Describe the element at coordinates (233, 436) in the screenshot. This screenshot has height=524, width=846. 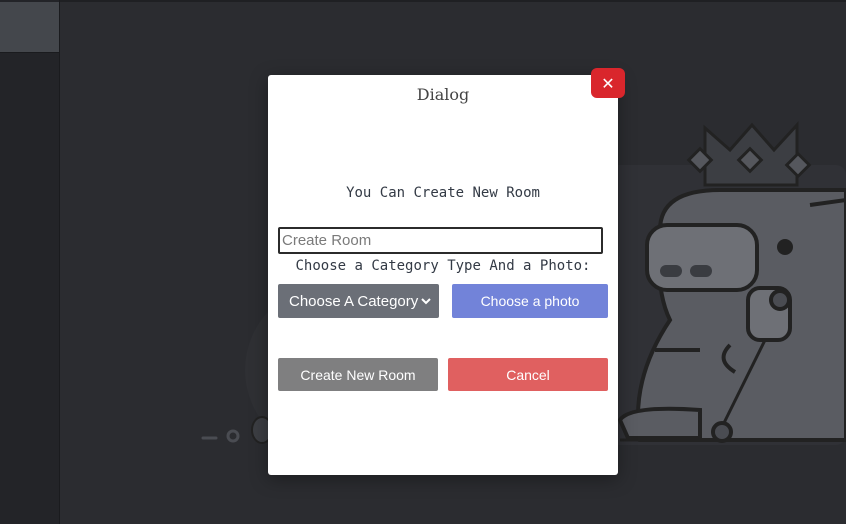
I see `pebble-icon` at that location.